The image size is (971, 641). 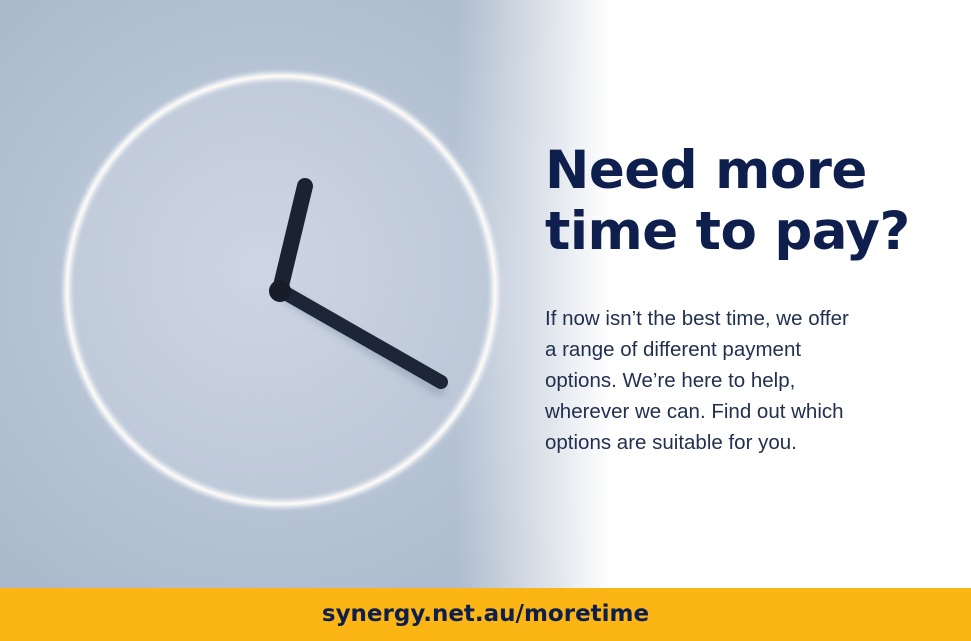 What do you see at coordinates (706, 170) in the screenshot?
I see `headline-line: Need more` at bounding box center [706, 170].